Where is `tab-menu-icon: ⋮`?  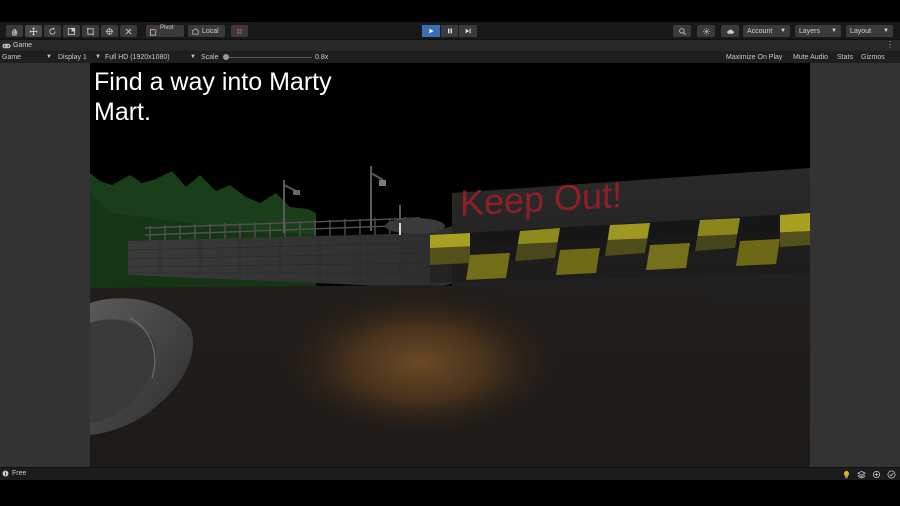 tab-menu-icon: ⋮ is located at coordinates (890, 44).